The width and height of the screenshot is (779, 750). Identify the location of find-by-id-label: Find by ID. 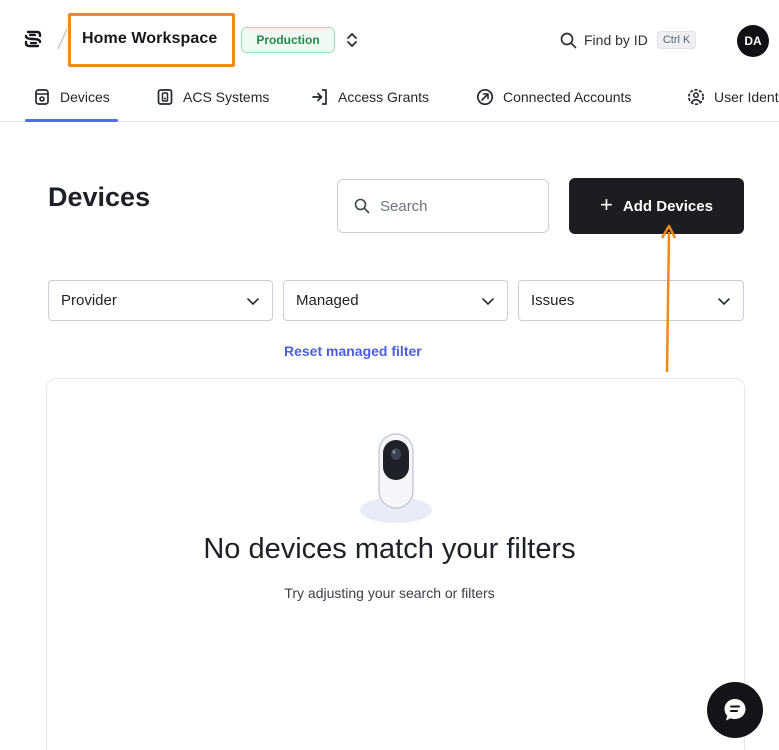
(616, 40).